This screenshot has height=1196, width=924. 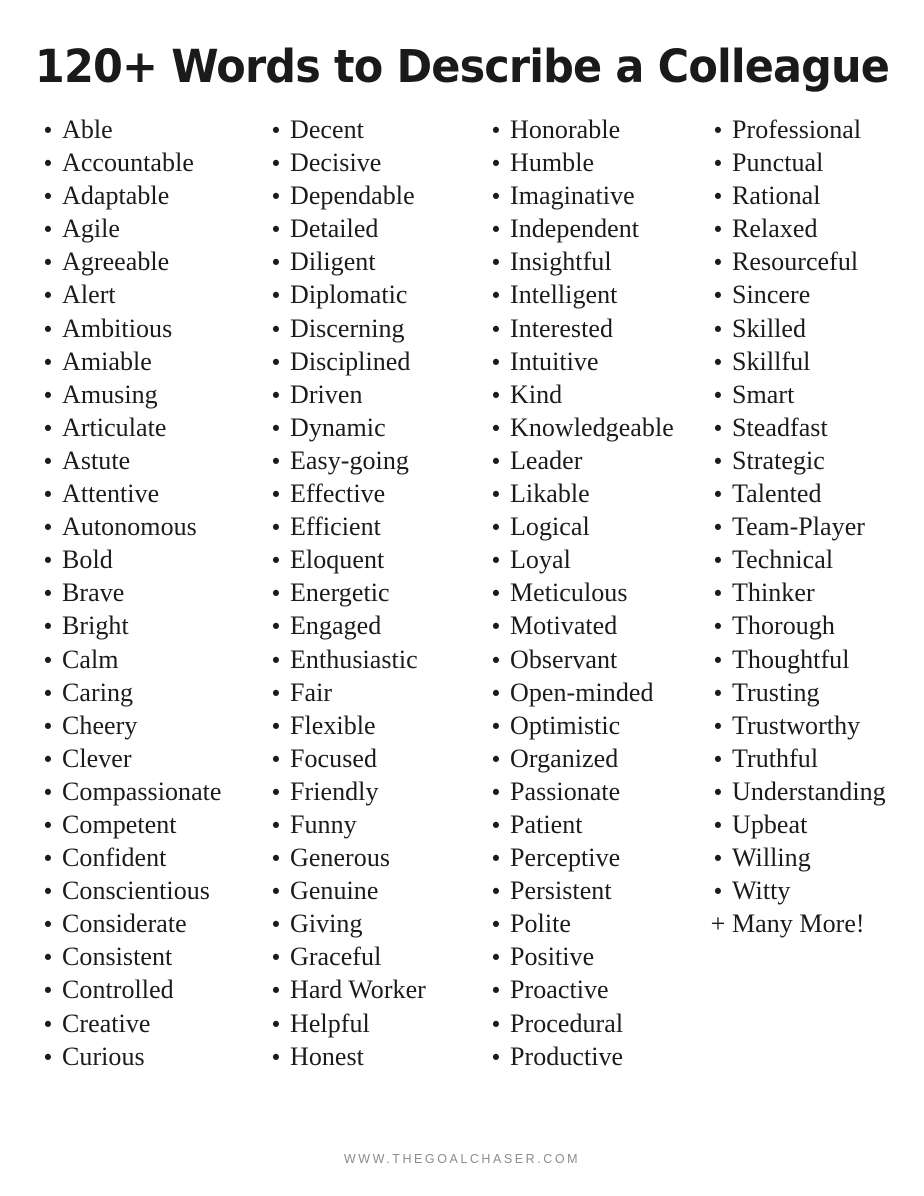 What do you see at coordinates (591, 1056) in the screenshot?
I see `word-item: Productive` at bounding box center [591, 1056].